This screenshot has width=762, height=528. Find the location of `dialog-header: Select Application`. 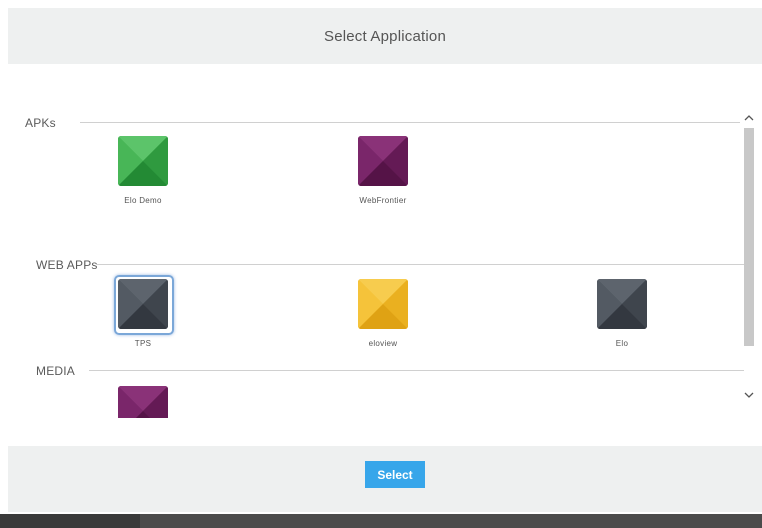

dialog-header: Select Application is located at coordinates (385, 36).